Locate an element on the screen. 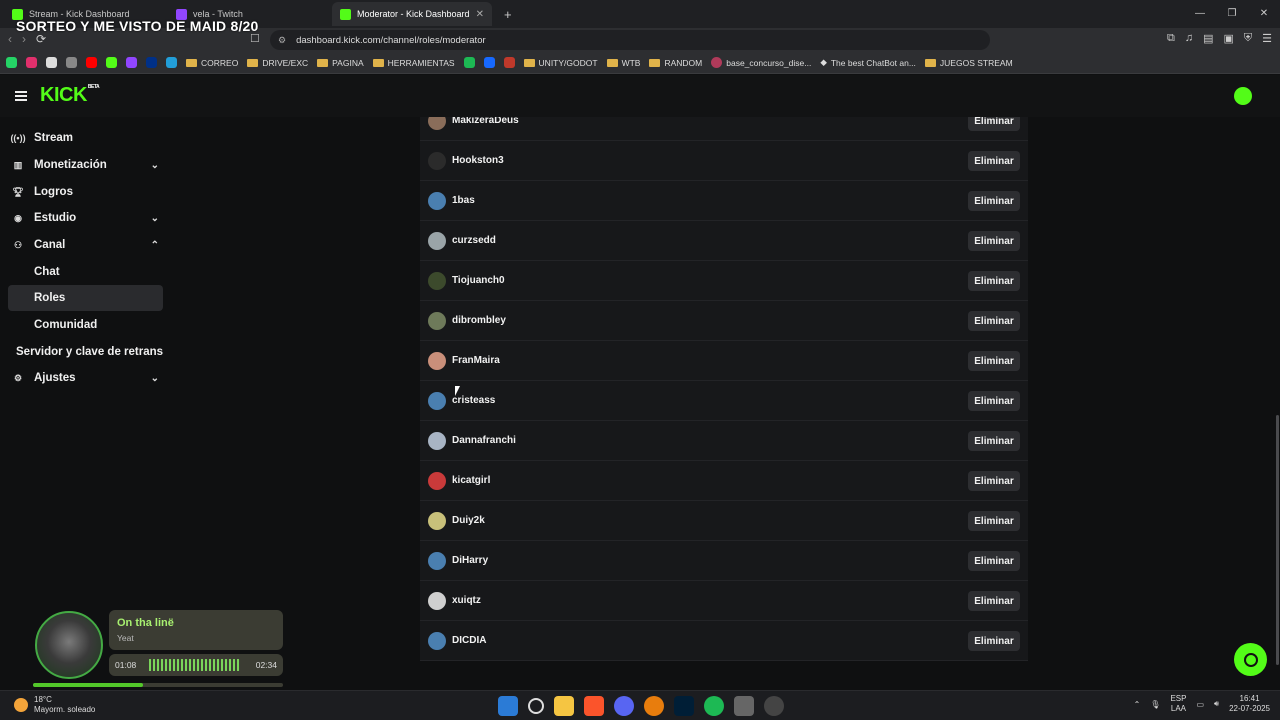  forward-icon: › is located at coordinates (24, 39).